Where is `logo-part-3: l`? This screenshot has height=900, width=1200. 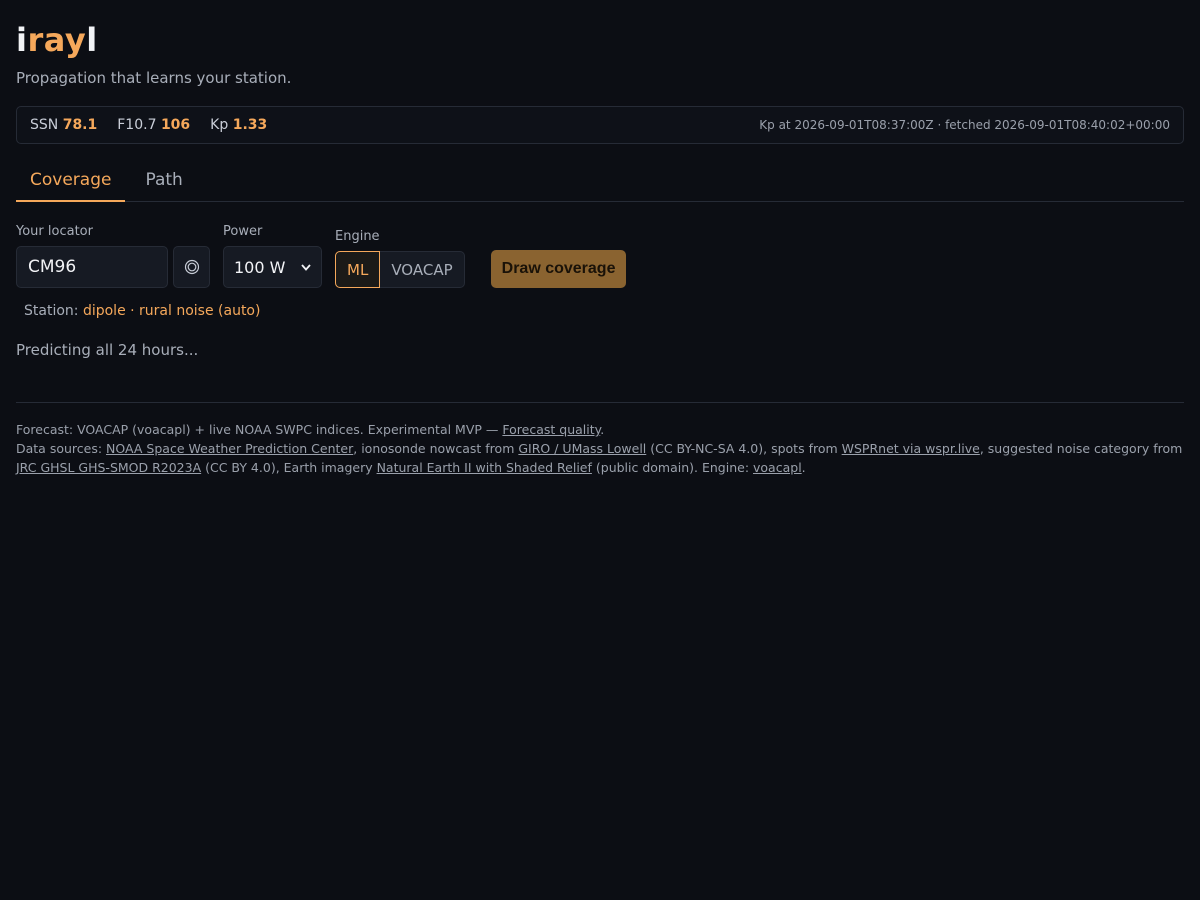 logo-part-3: l is located at coordinates (92, 40).